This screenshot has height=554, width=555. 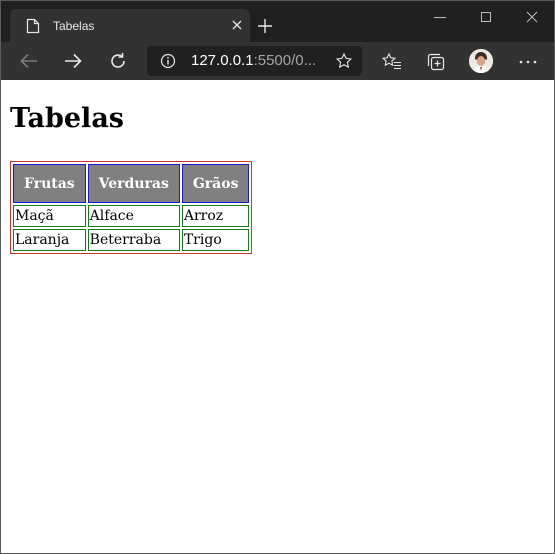 I want to click on table-cell: Laranja, so click(x=49, y=240).